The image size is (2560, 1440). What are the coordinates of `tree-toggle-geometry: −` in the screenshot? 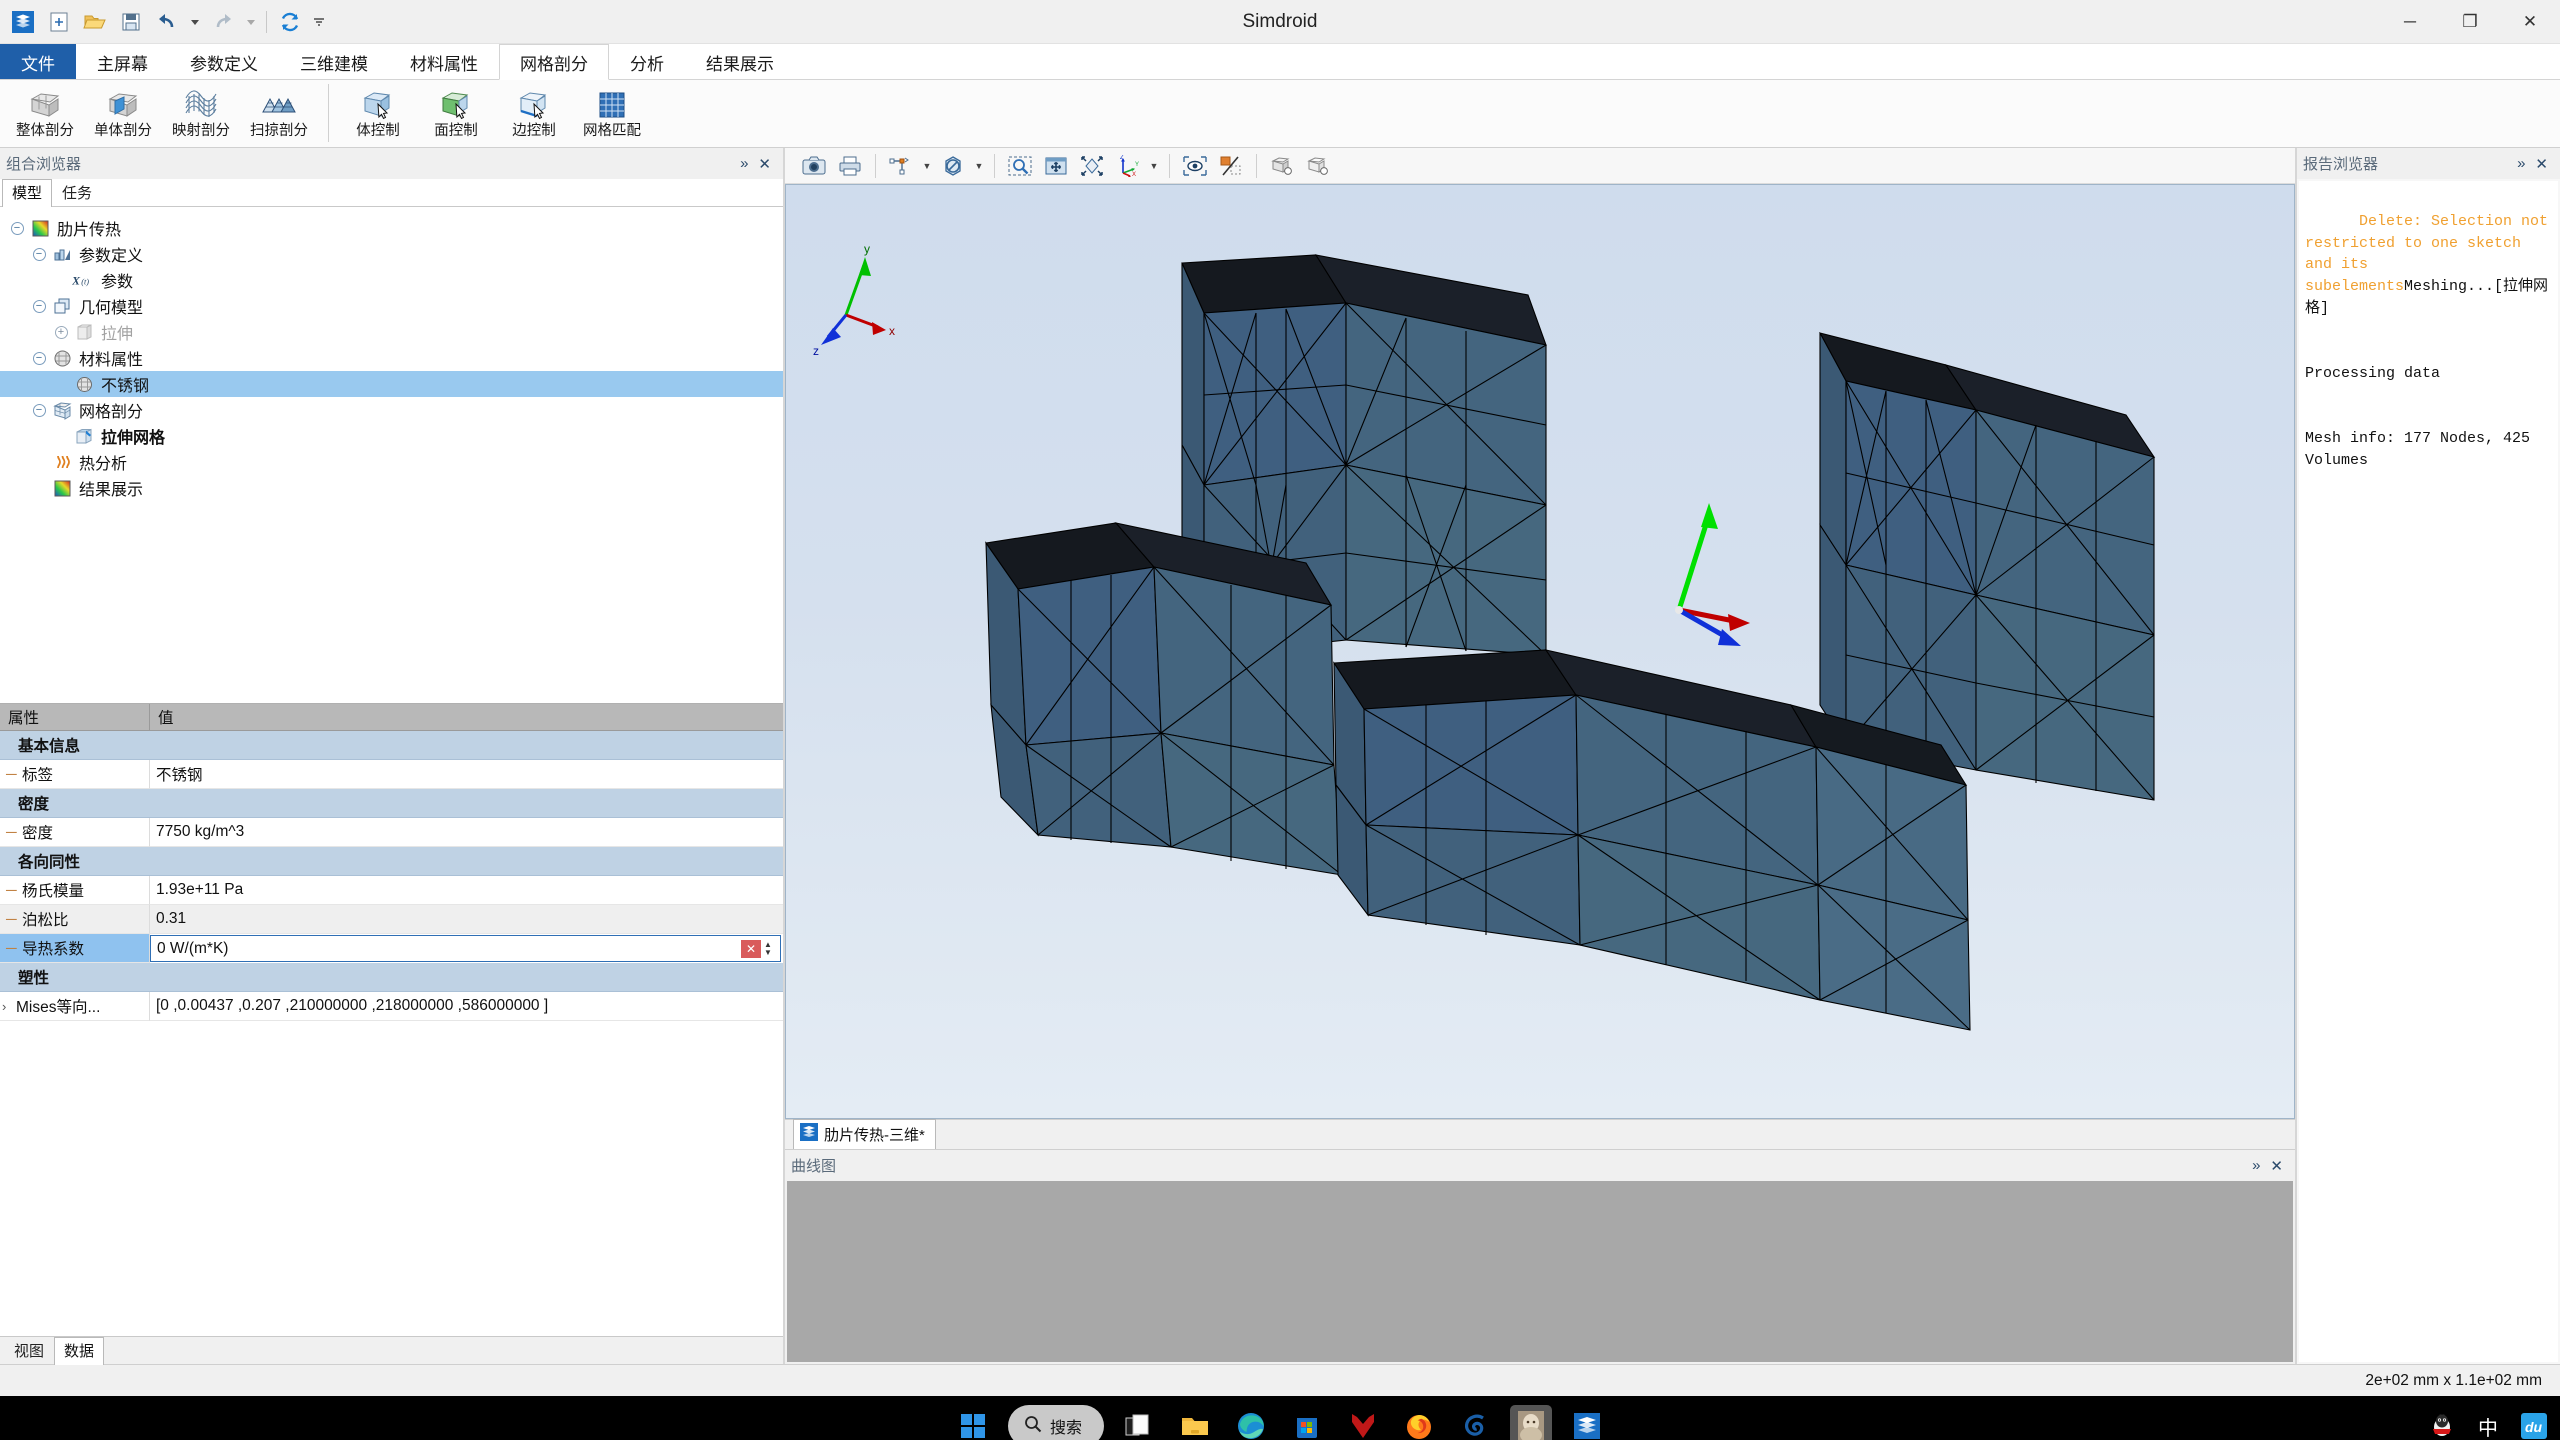 It's located at (39, 306).